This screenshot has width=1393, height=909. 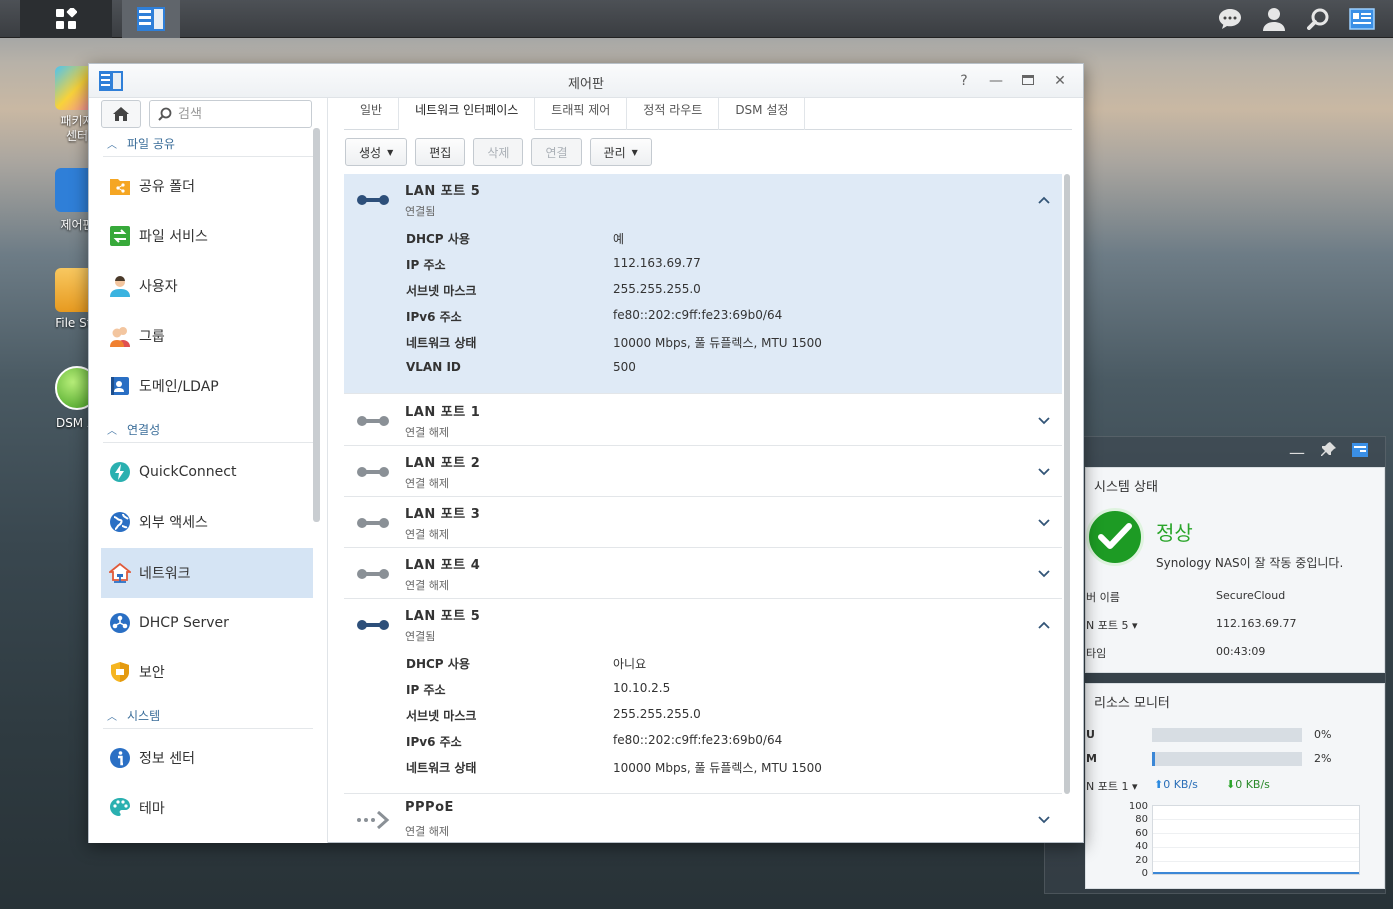 I want to click on quickconnect-icon, so click(x=120, y=472).